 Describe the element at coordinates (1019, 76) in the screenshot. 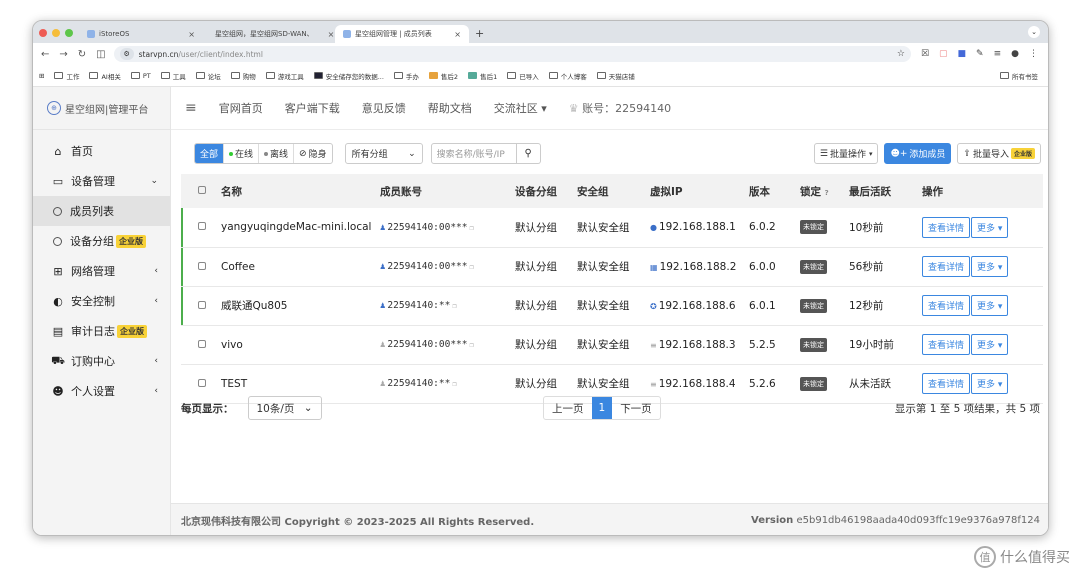

I see `all-bookmarks: 所有书签` at that location.